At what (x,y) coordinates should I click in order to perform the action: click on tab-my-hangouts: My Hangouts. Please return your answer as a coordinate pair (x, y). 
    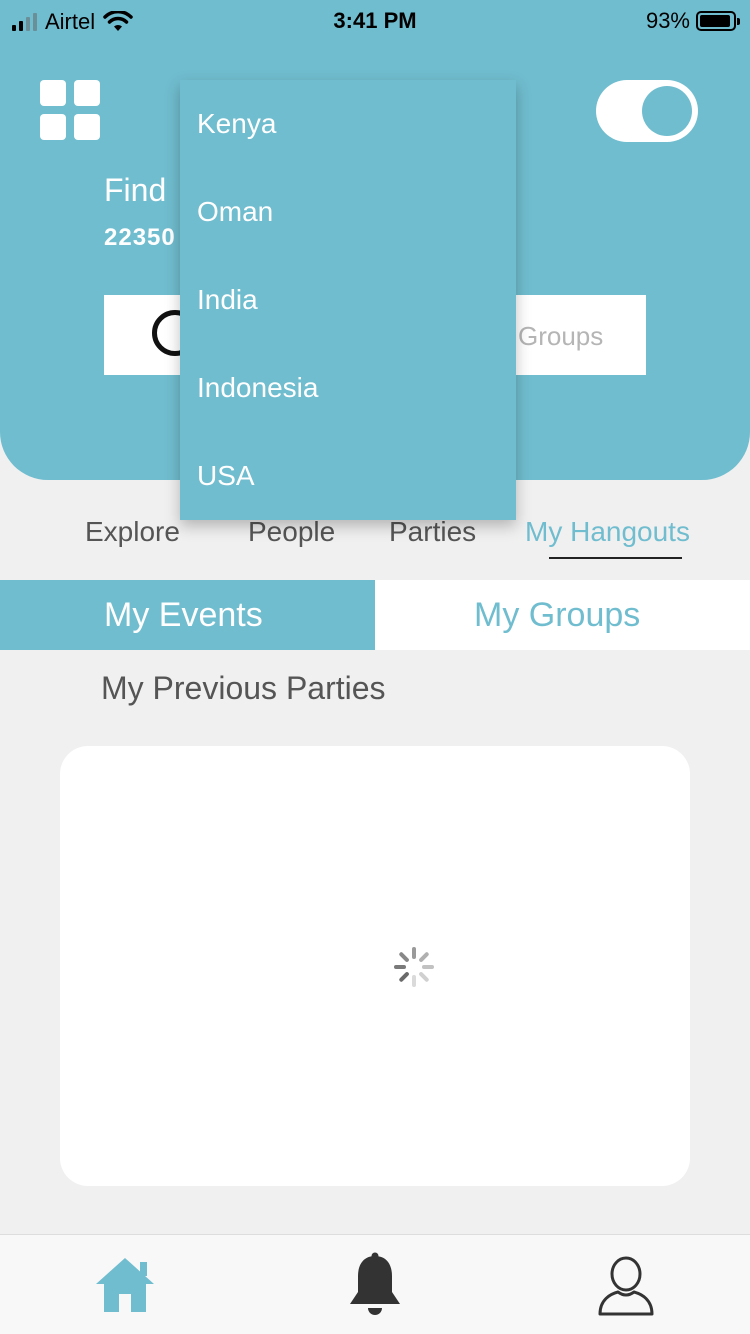
    Looking at the image, I should click on (607, 532).